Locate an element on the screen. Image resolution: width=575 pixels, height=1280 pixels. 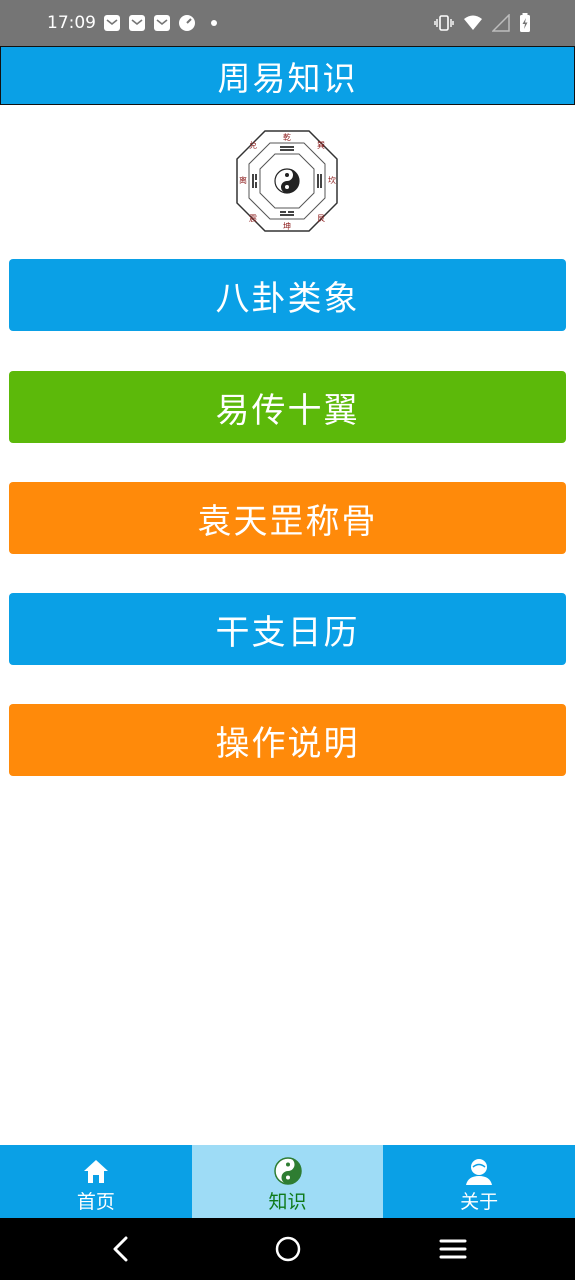
user-icon is located at coordinates (479, 1172).